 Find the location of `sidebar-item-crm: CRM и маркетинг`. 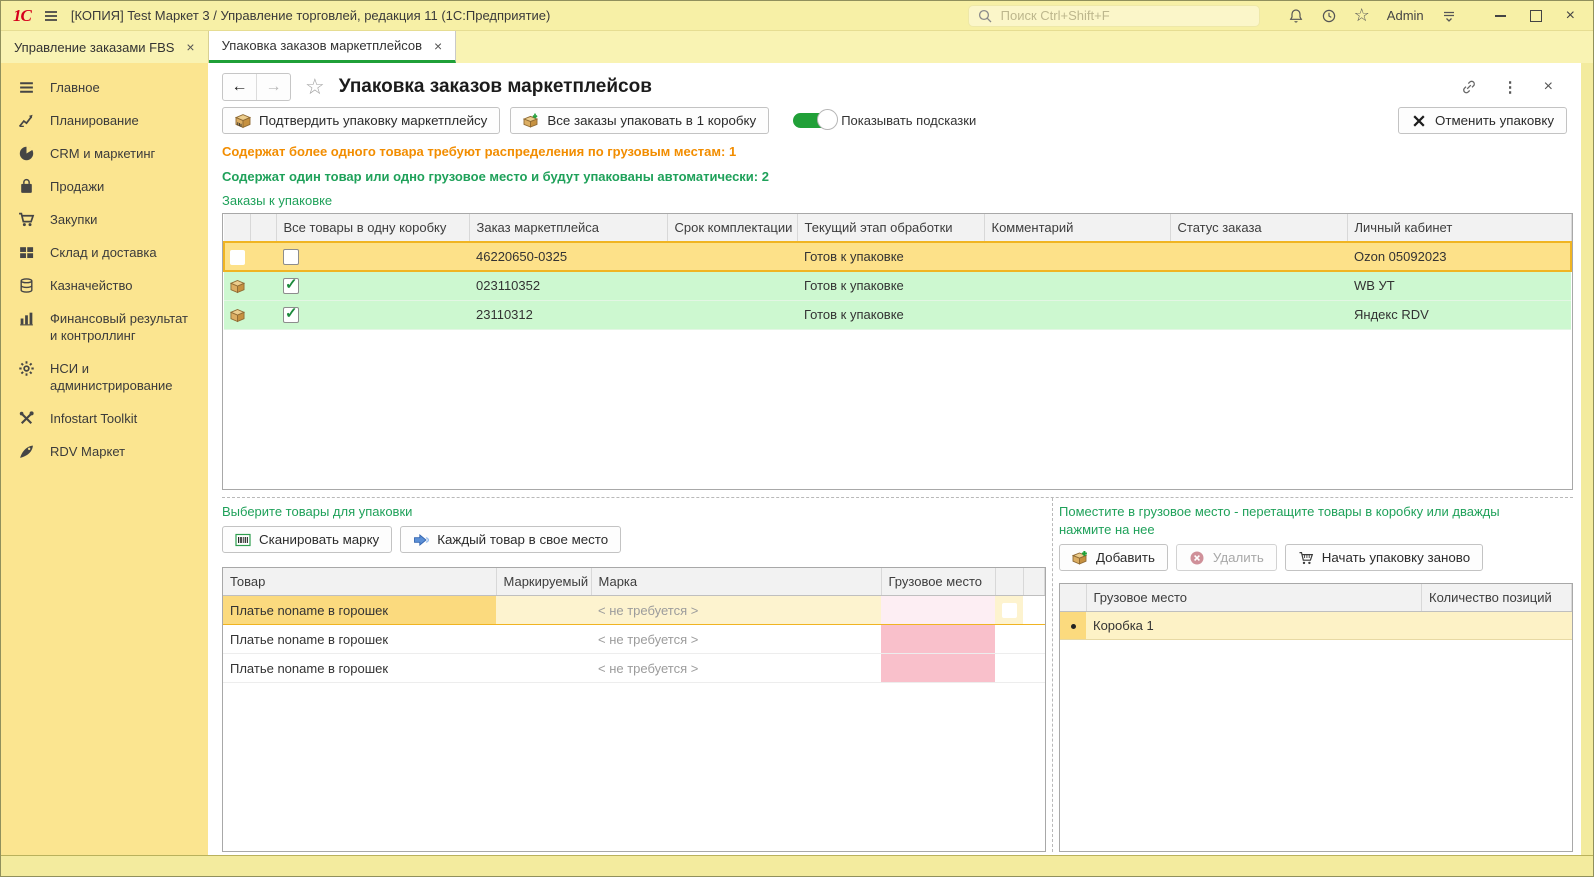

sidebar-item-crm: CRM и маркетинг is located at coordinates (104, 153).